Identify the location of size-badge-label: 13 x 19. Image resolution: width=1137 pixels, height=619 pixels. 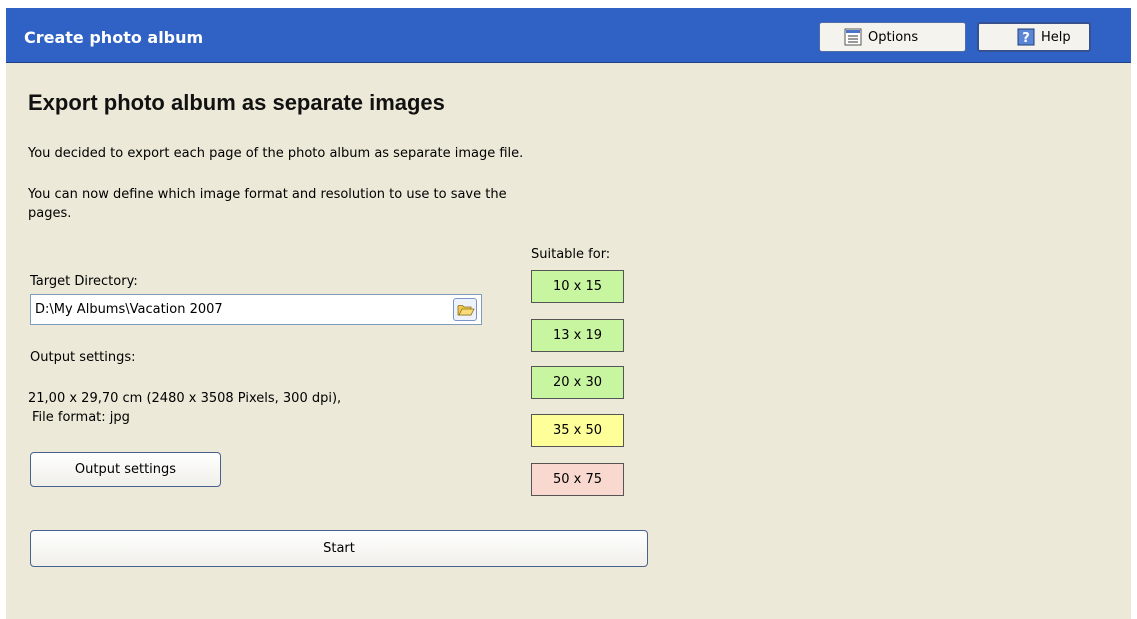
(577, 335).